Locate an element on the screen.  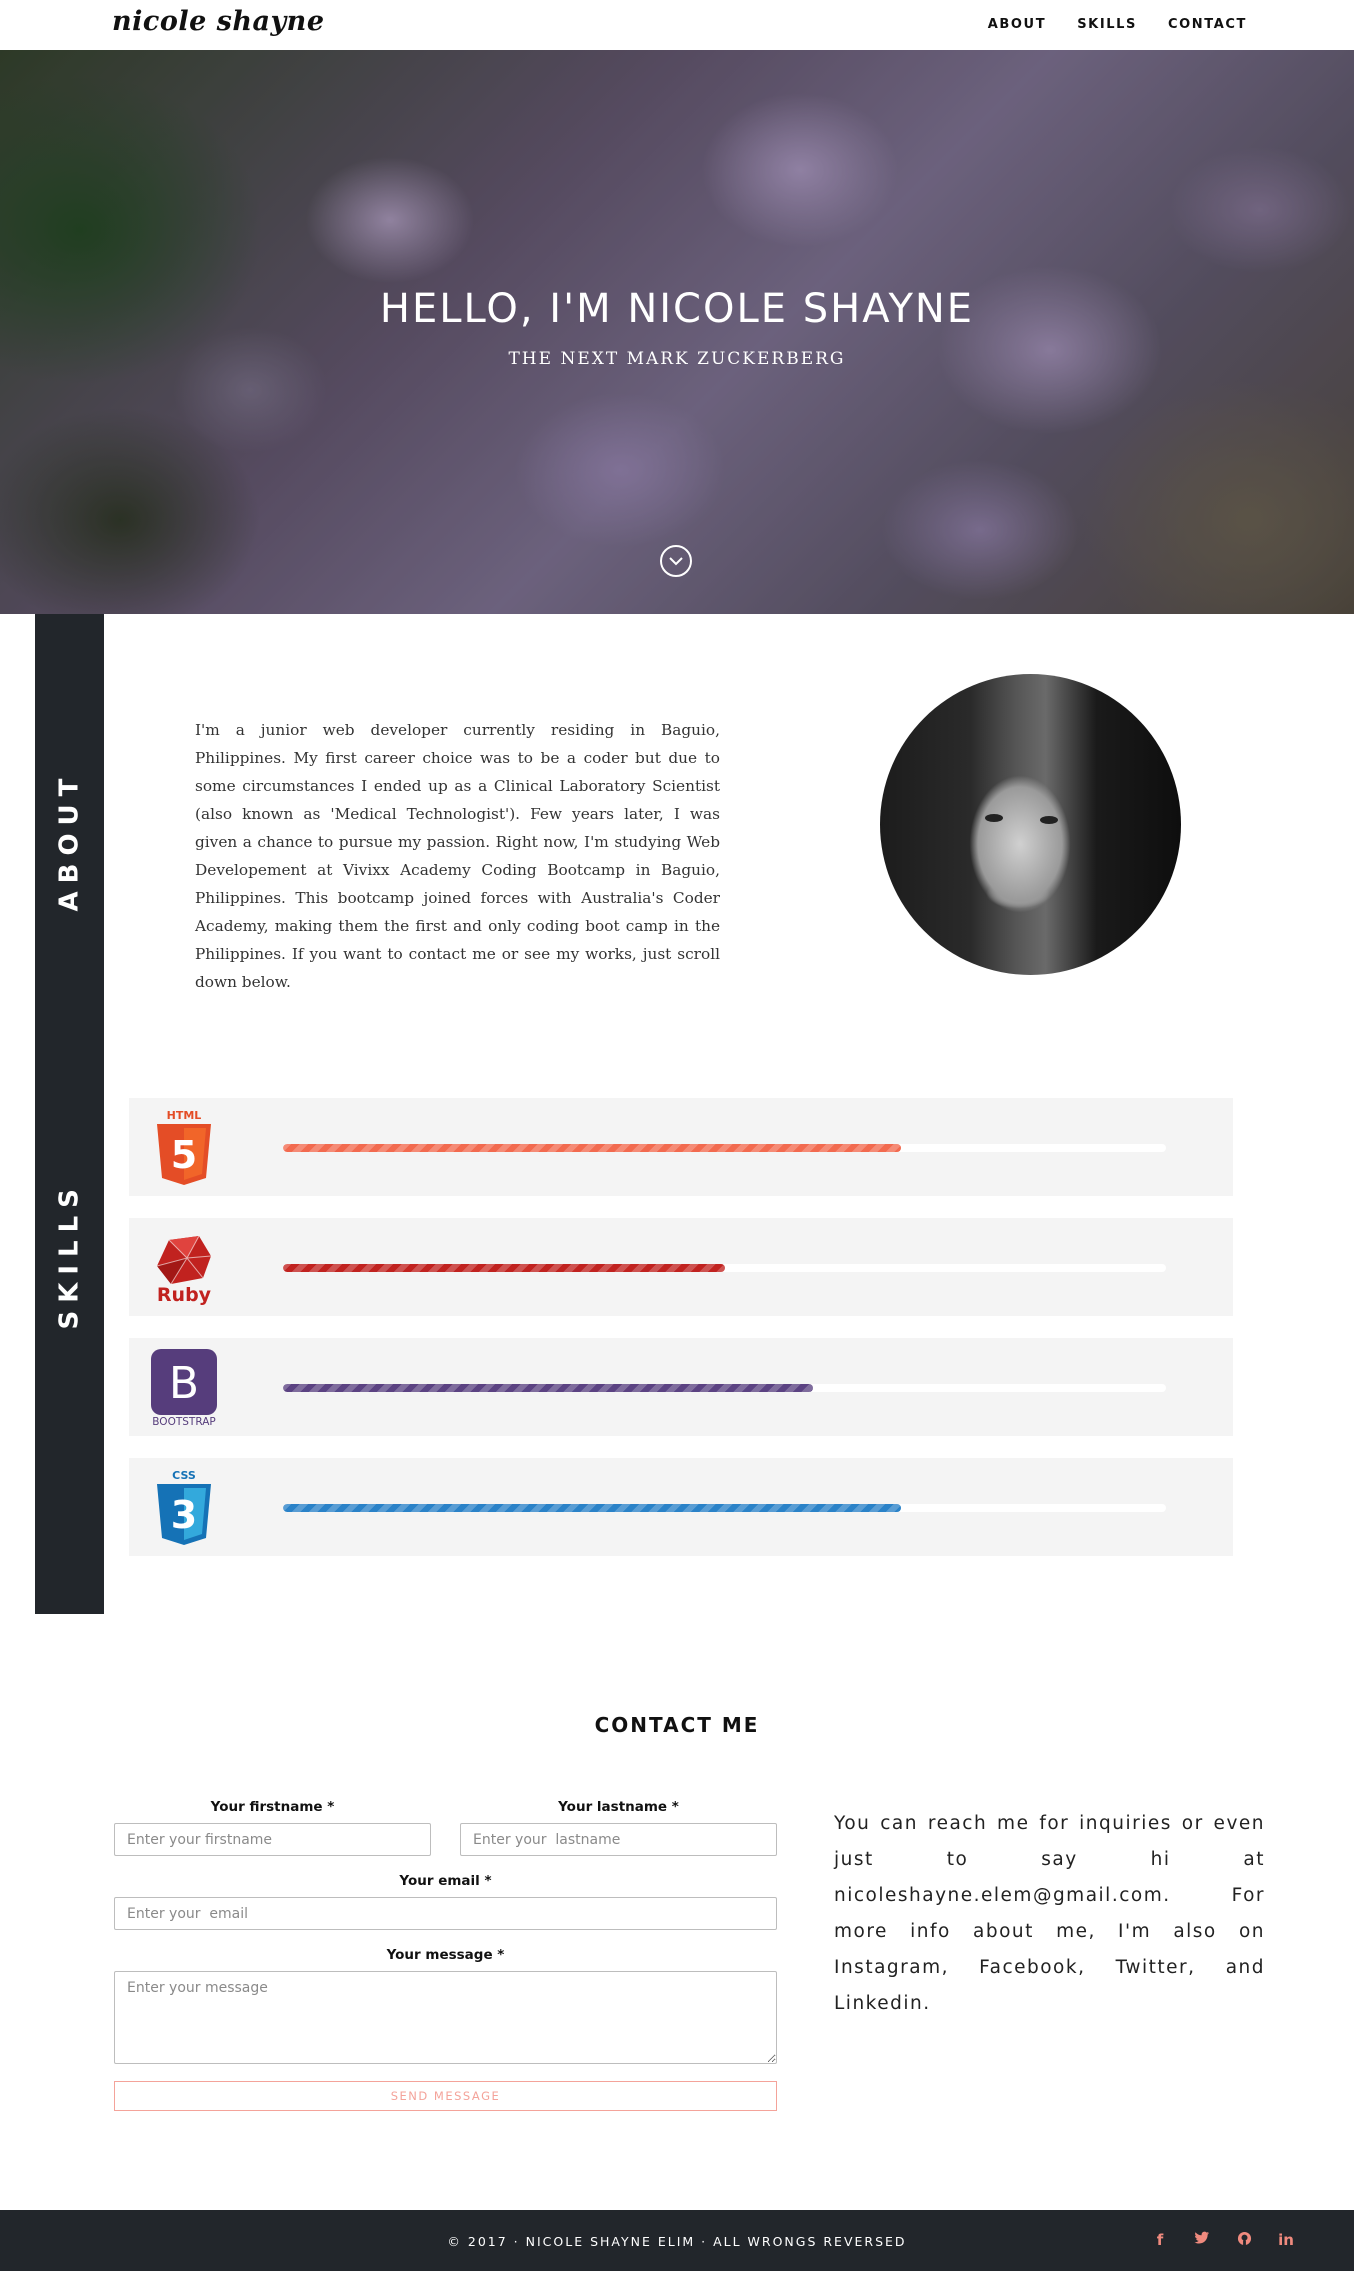
lastname-label: Your lastname * is located at coordinates (618, 1807).